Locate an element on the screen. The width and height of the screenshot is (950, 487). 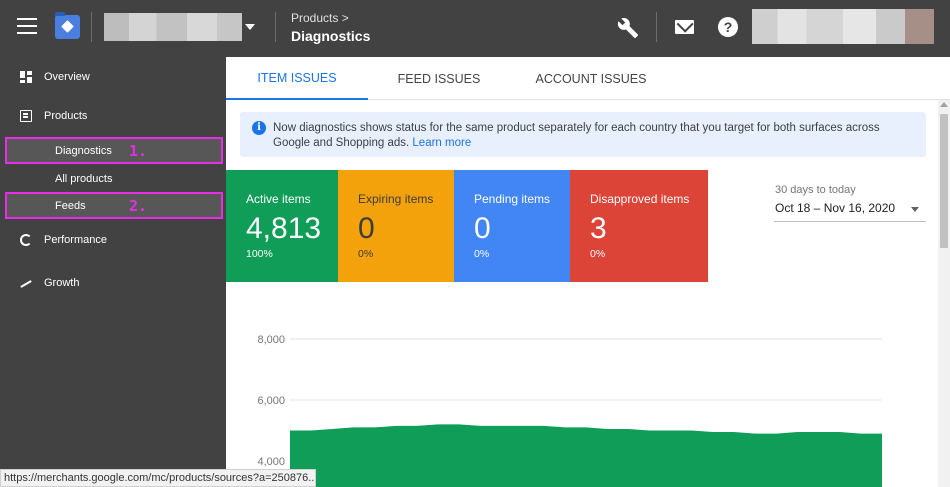
stat-label: Disapproved items is located at coordinates (640, 199).